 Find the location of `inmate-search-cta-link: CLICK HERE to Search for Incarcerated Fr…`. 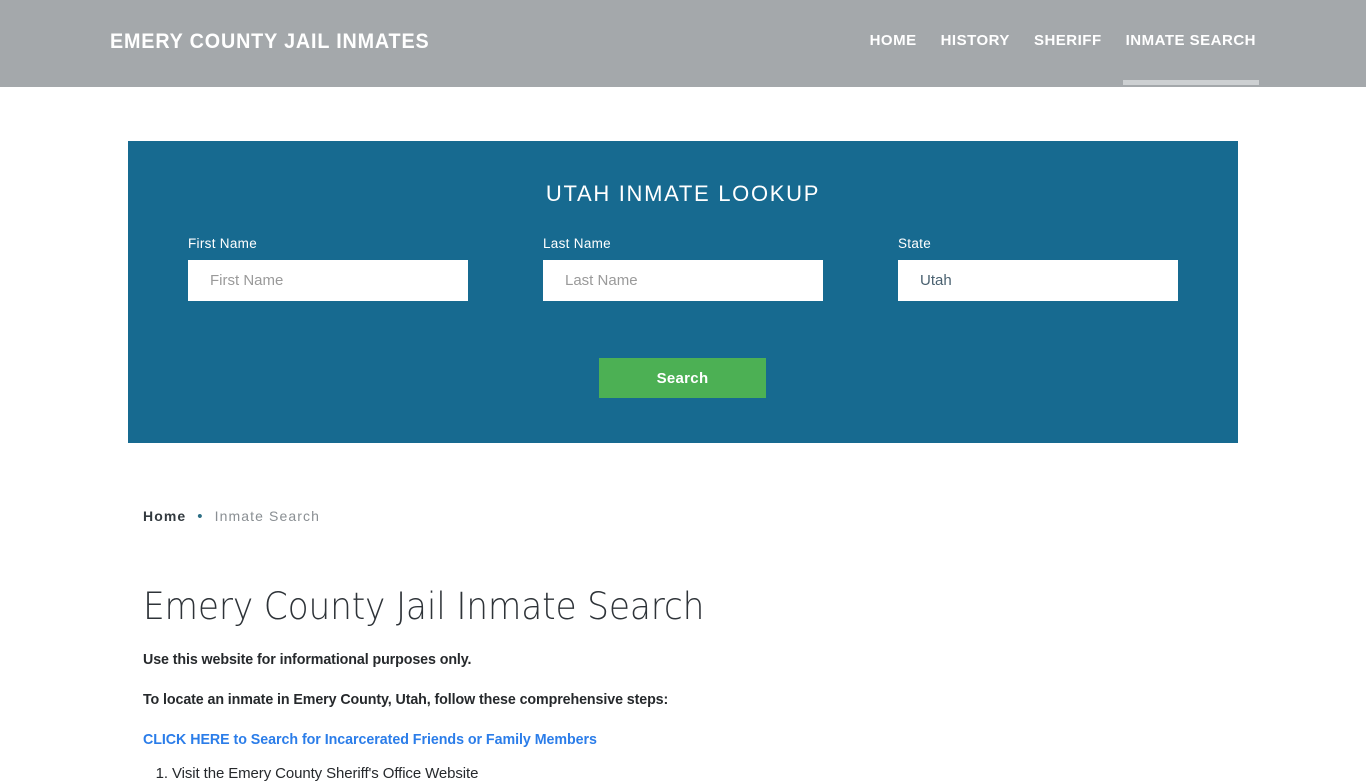

inmate-search-cta-link: CLICK HERE to Search for Incarcerated Fr… is located at coordinates (665, 739).